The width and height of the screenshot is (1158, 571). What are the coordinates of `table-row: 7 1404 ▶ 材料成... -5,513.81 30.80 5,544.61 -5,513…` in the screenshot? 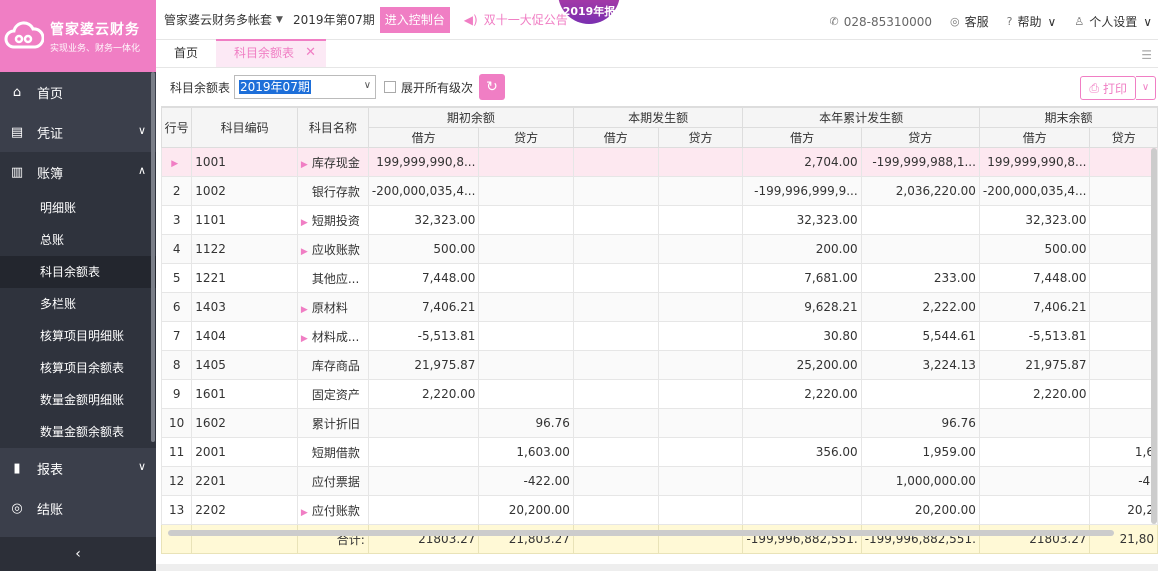 It's located at (659, 336).